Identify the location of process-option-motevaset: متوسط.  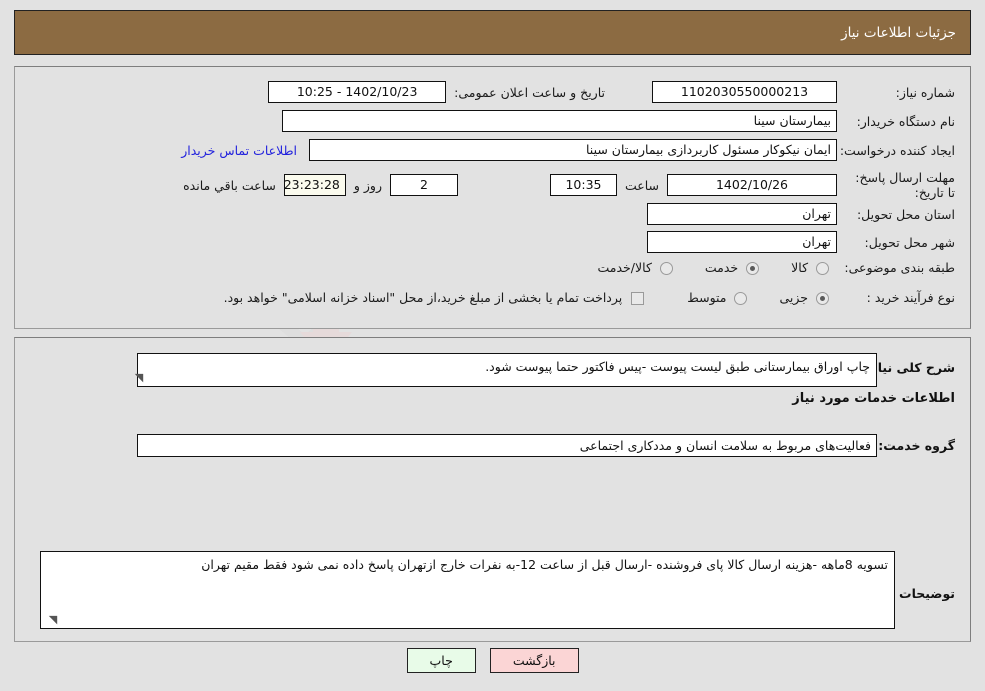
(714, 297).